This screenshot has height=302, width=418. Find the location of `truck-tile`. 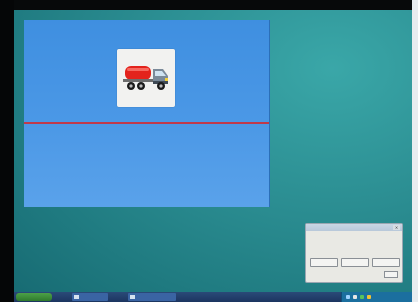

truck-tile is located at coordinates (146, 78).